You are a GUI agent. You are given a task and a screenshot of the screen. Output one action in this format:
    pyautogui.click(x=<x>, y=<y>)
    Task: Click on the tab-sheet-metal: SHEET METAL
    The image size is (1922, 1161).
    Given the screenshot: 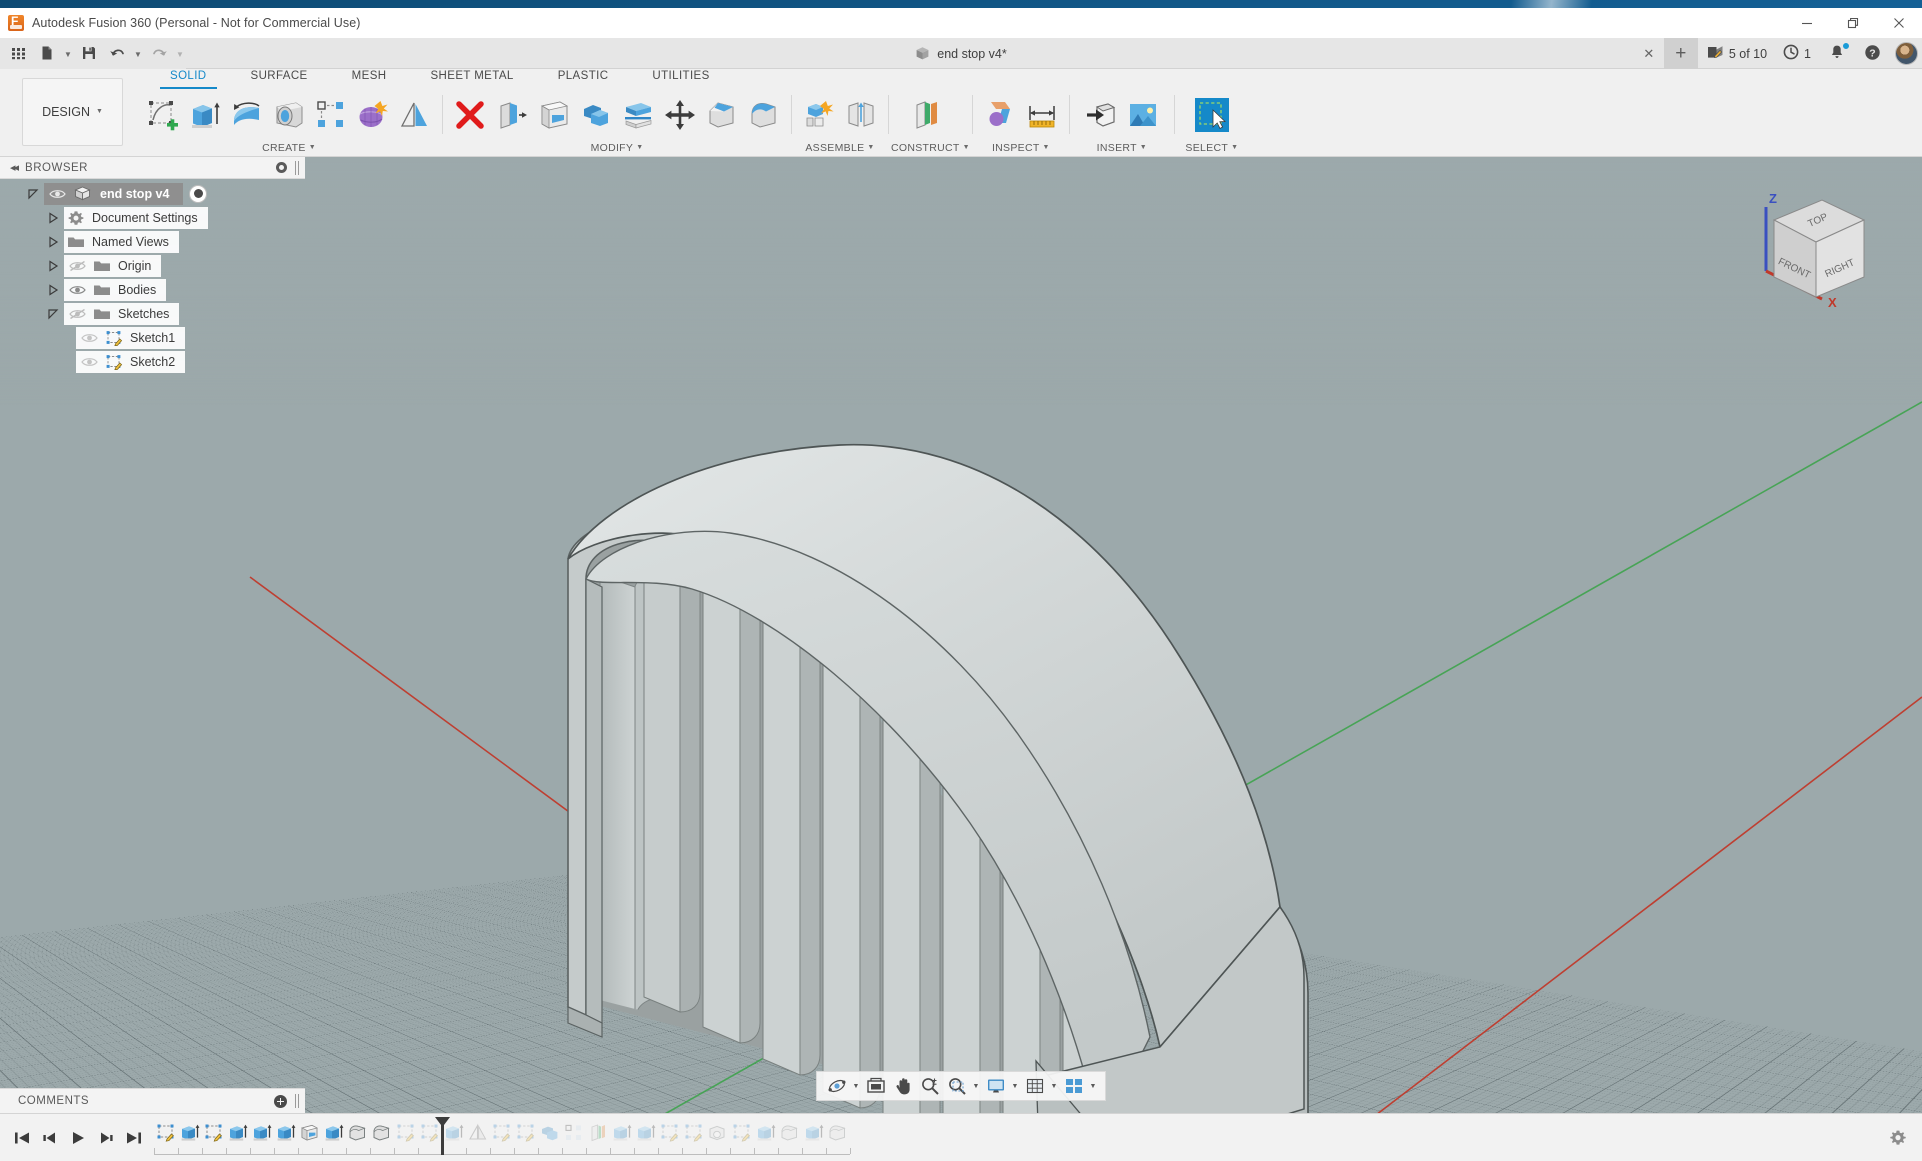 What is the action you would take?
    pyautogui.click(x=471, y=79)
    